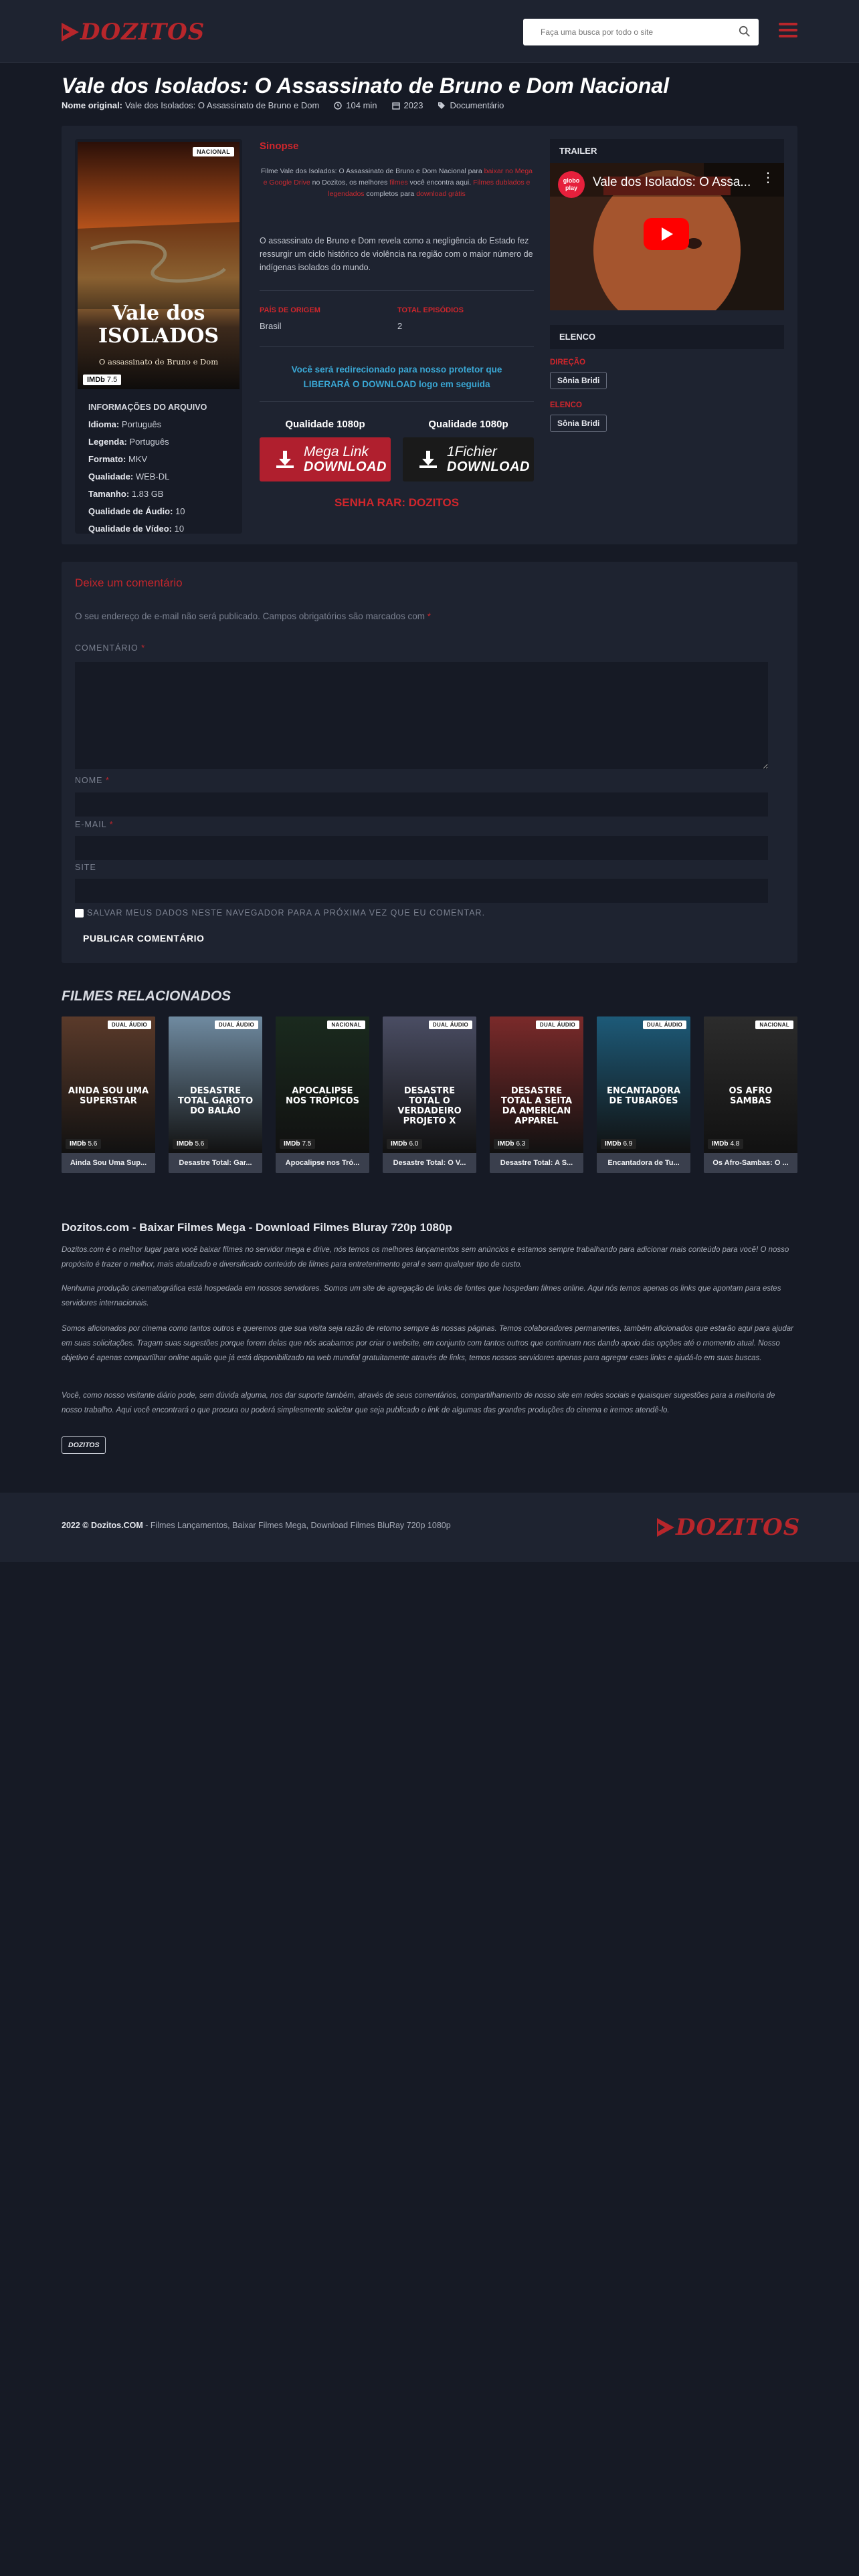  Describe the element at coordinates (623, 32) in the screenshot. I see `search-input` at that location.